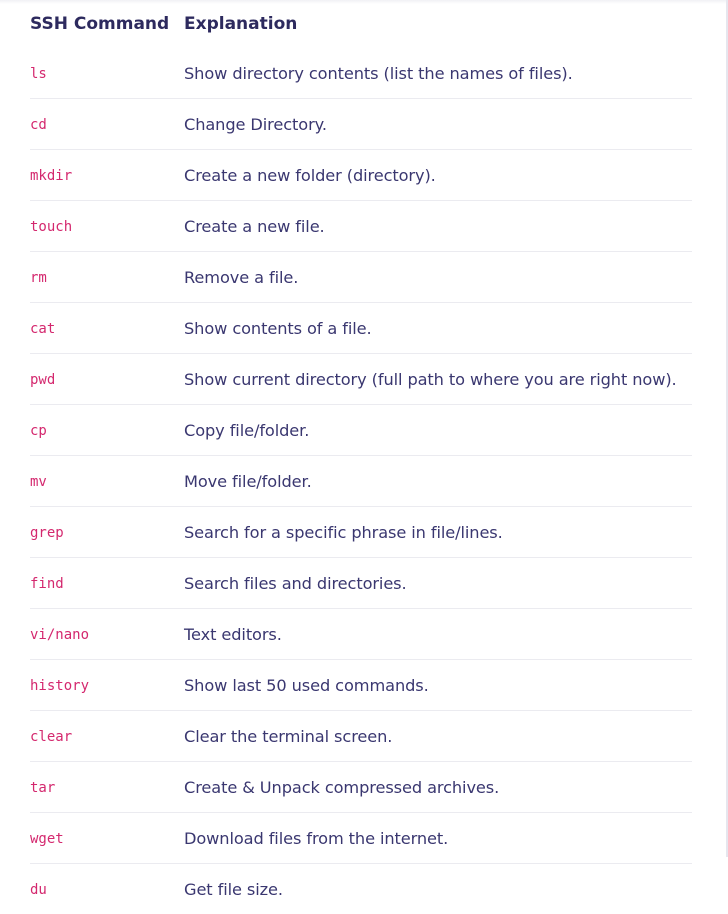 Image resolution: width=728 pixels, height=914 pixels. I want to click on explanation-cell: Move file/folder., so click(438, 481).